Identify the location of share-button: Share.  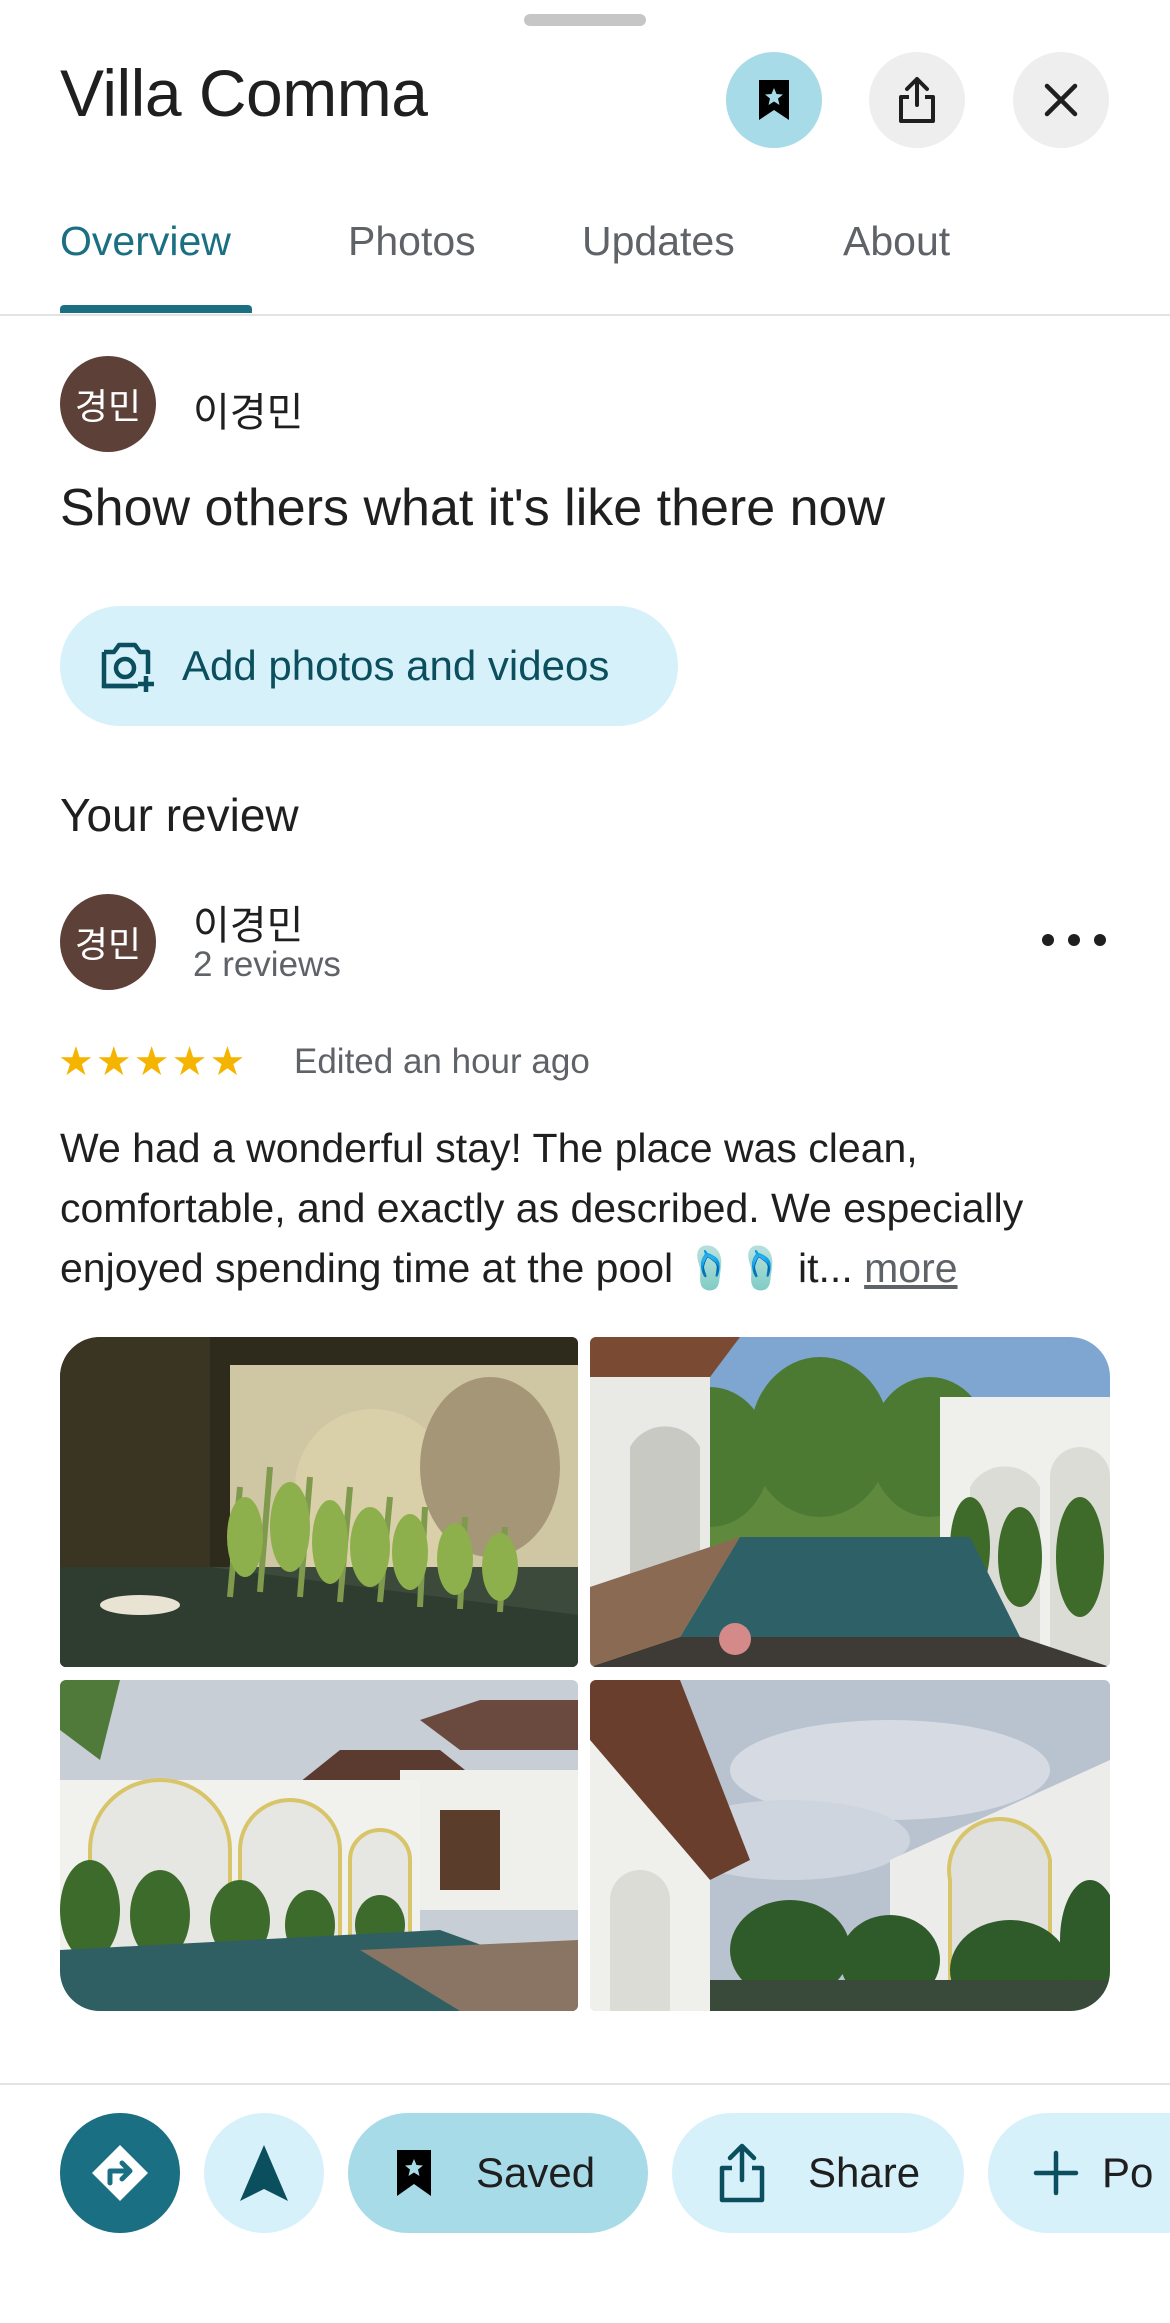
(818, 2173).